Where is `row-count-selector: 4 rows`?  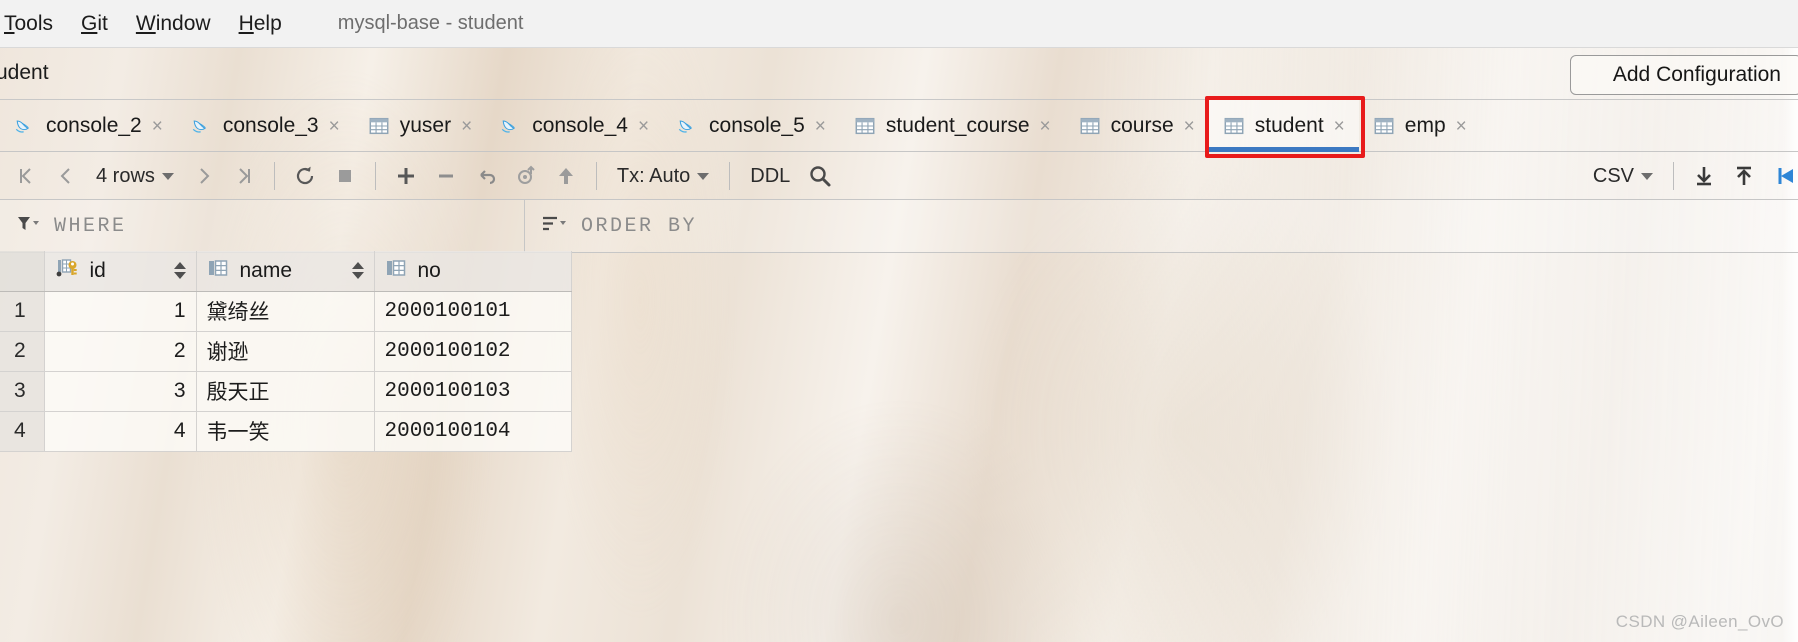 row-count-selector: 4 rows is located at coordinates (135, 176).